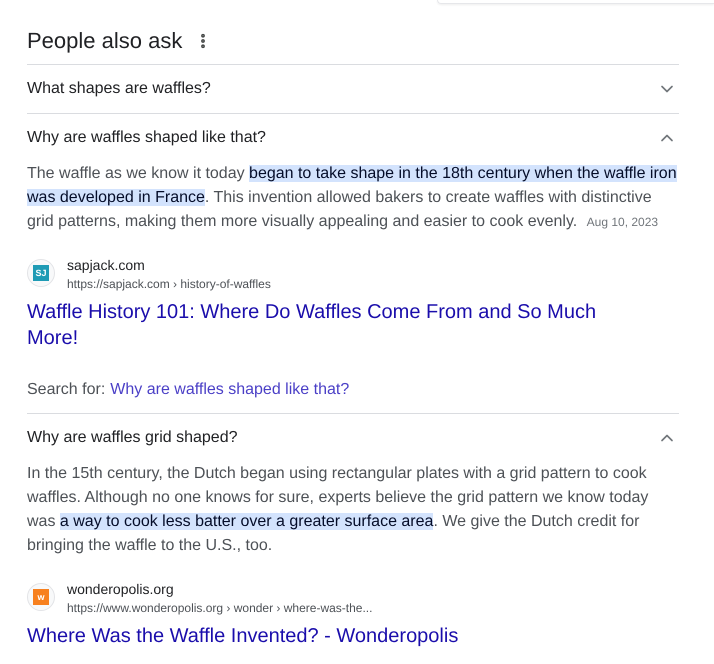 Image resolution: width=714 pixels, height=664 pixels. What do you see at coordinates (242, 636) in the screenshot?
I see `result-title-link: Where Was the Waffle Invented? - Wonderopolis` at bounding box center [242, 636].